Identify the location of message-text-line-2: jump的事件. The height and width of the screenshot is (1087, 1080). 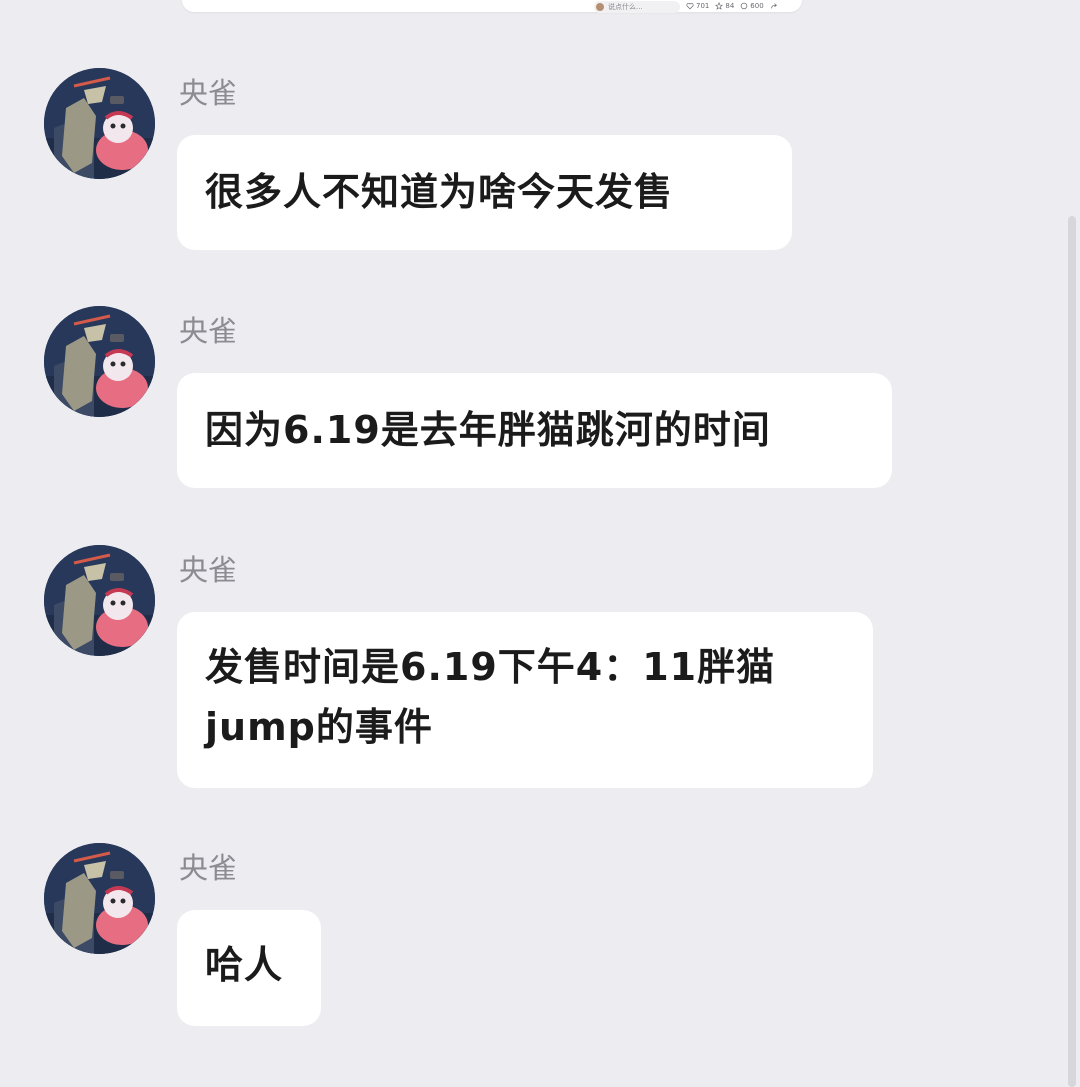
(319, 727).